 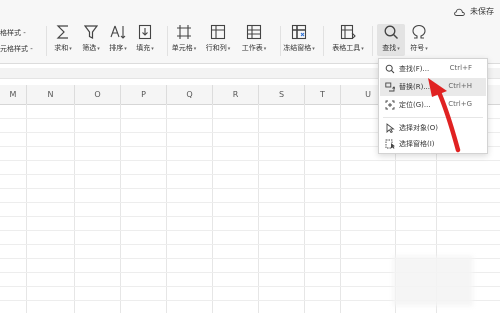 What do you see at coordinates (13, 33) in the screenshot?
I see `cell-style-top-label: 格样式 -` at bounding box center [13, 33].